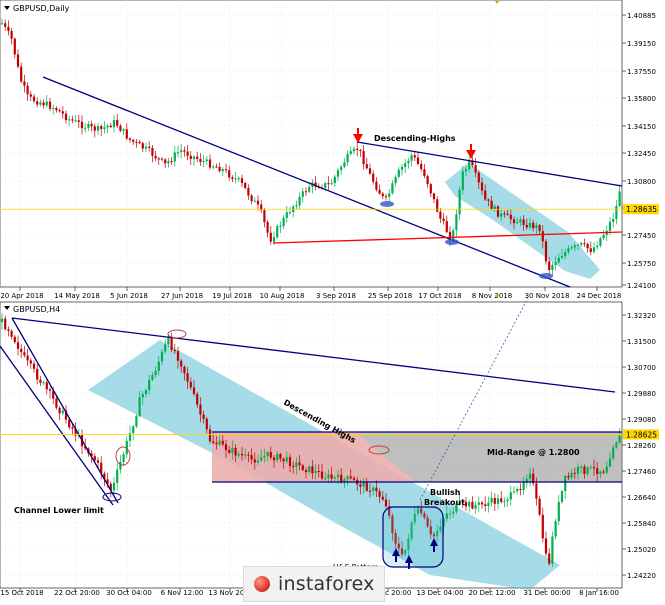 This screenshot has width=665, height=605. I want to click on x-tick-label: 30 Nov 2018, so click(547, 296).